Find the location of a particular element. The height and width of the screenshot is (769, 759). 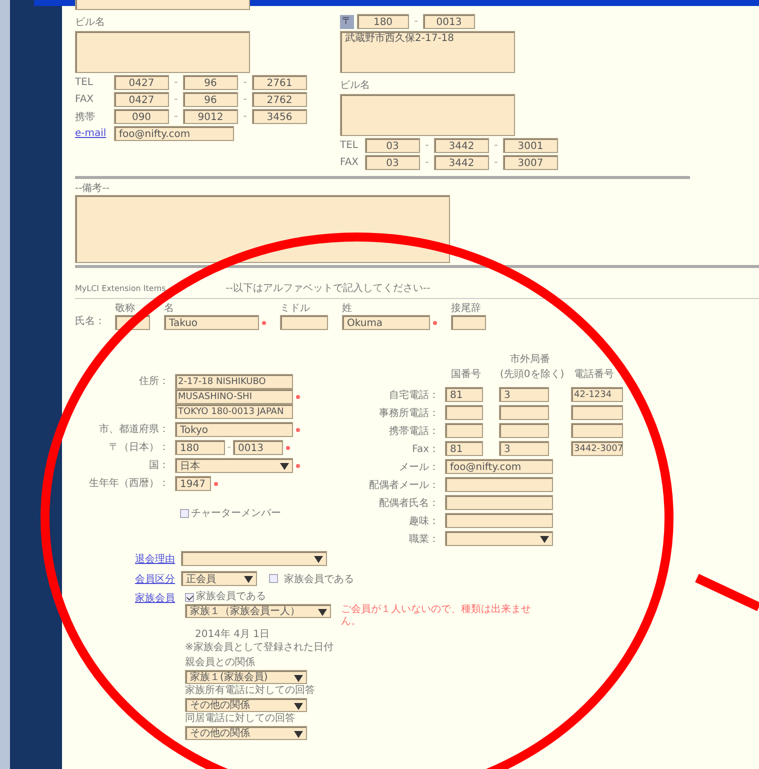

input-field: MUSASHINO-SHI is located at coordinates (234, 396).